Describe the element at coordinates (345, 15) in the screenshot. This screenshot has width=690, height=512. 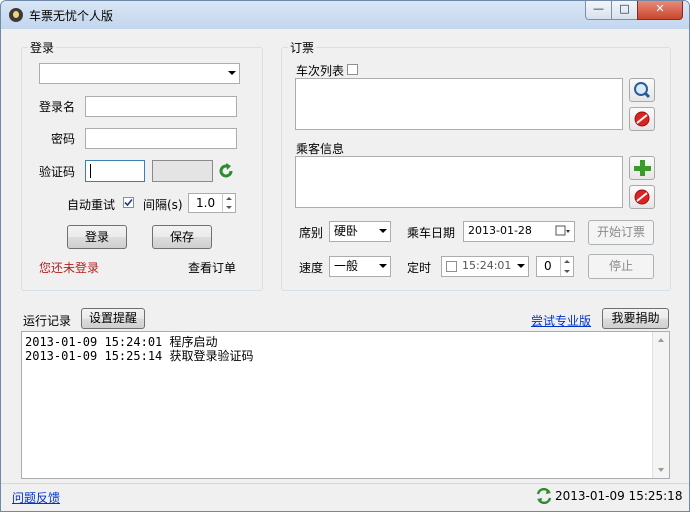
I see `title-bar: 车票无忧个人版 — □ ✕` at that location.